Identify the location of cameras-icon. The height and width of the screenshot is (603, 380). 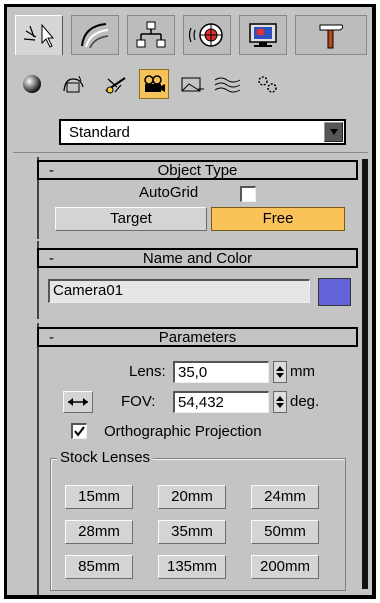
(154, 83).